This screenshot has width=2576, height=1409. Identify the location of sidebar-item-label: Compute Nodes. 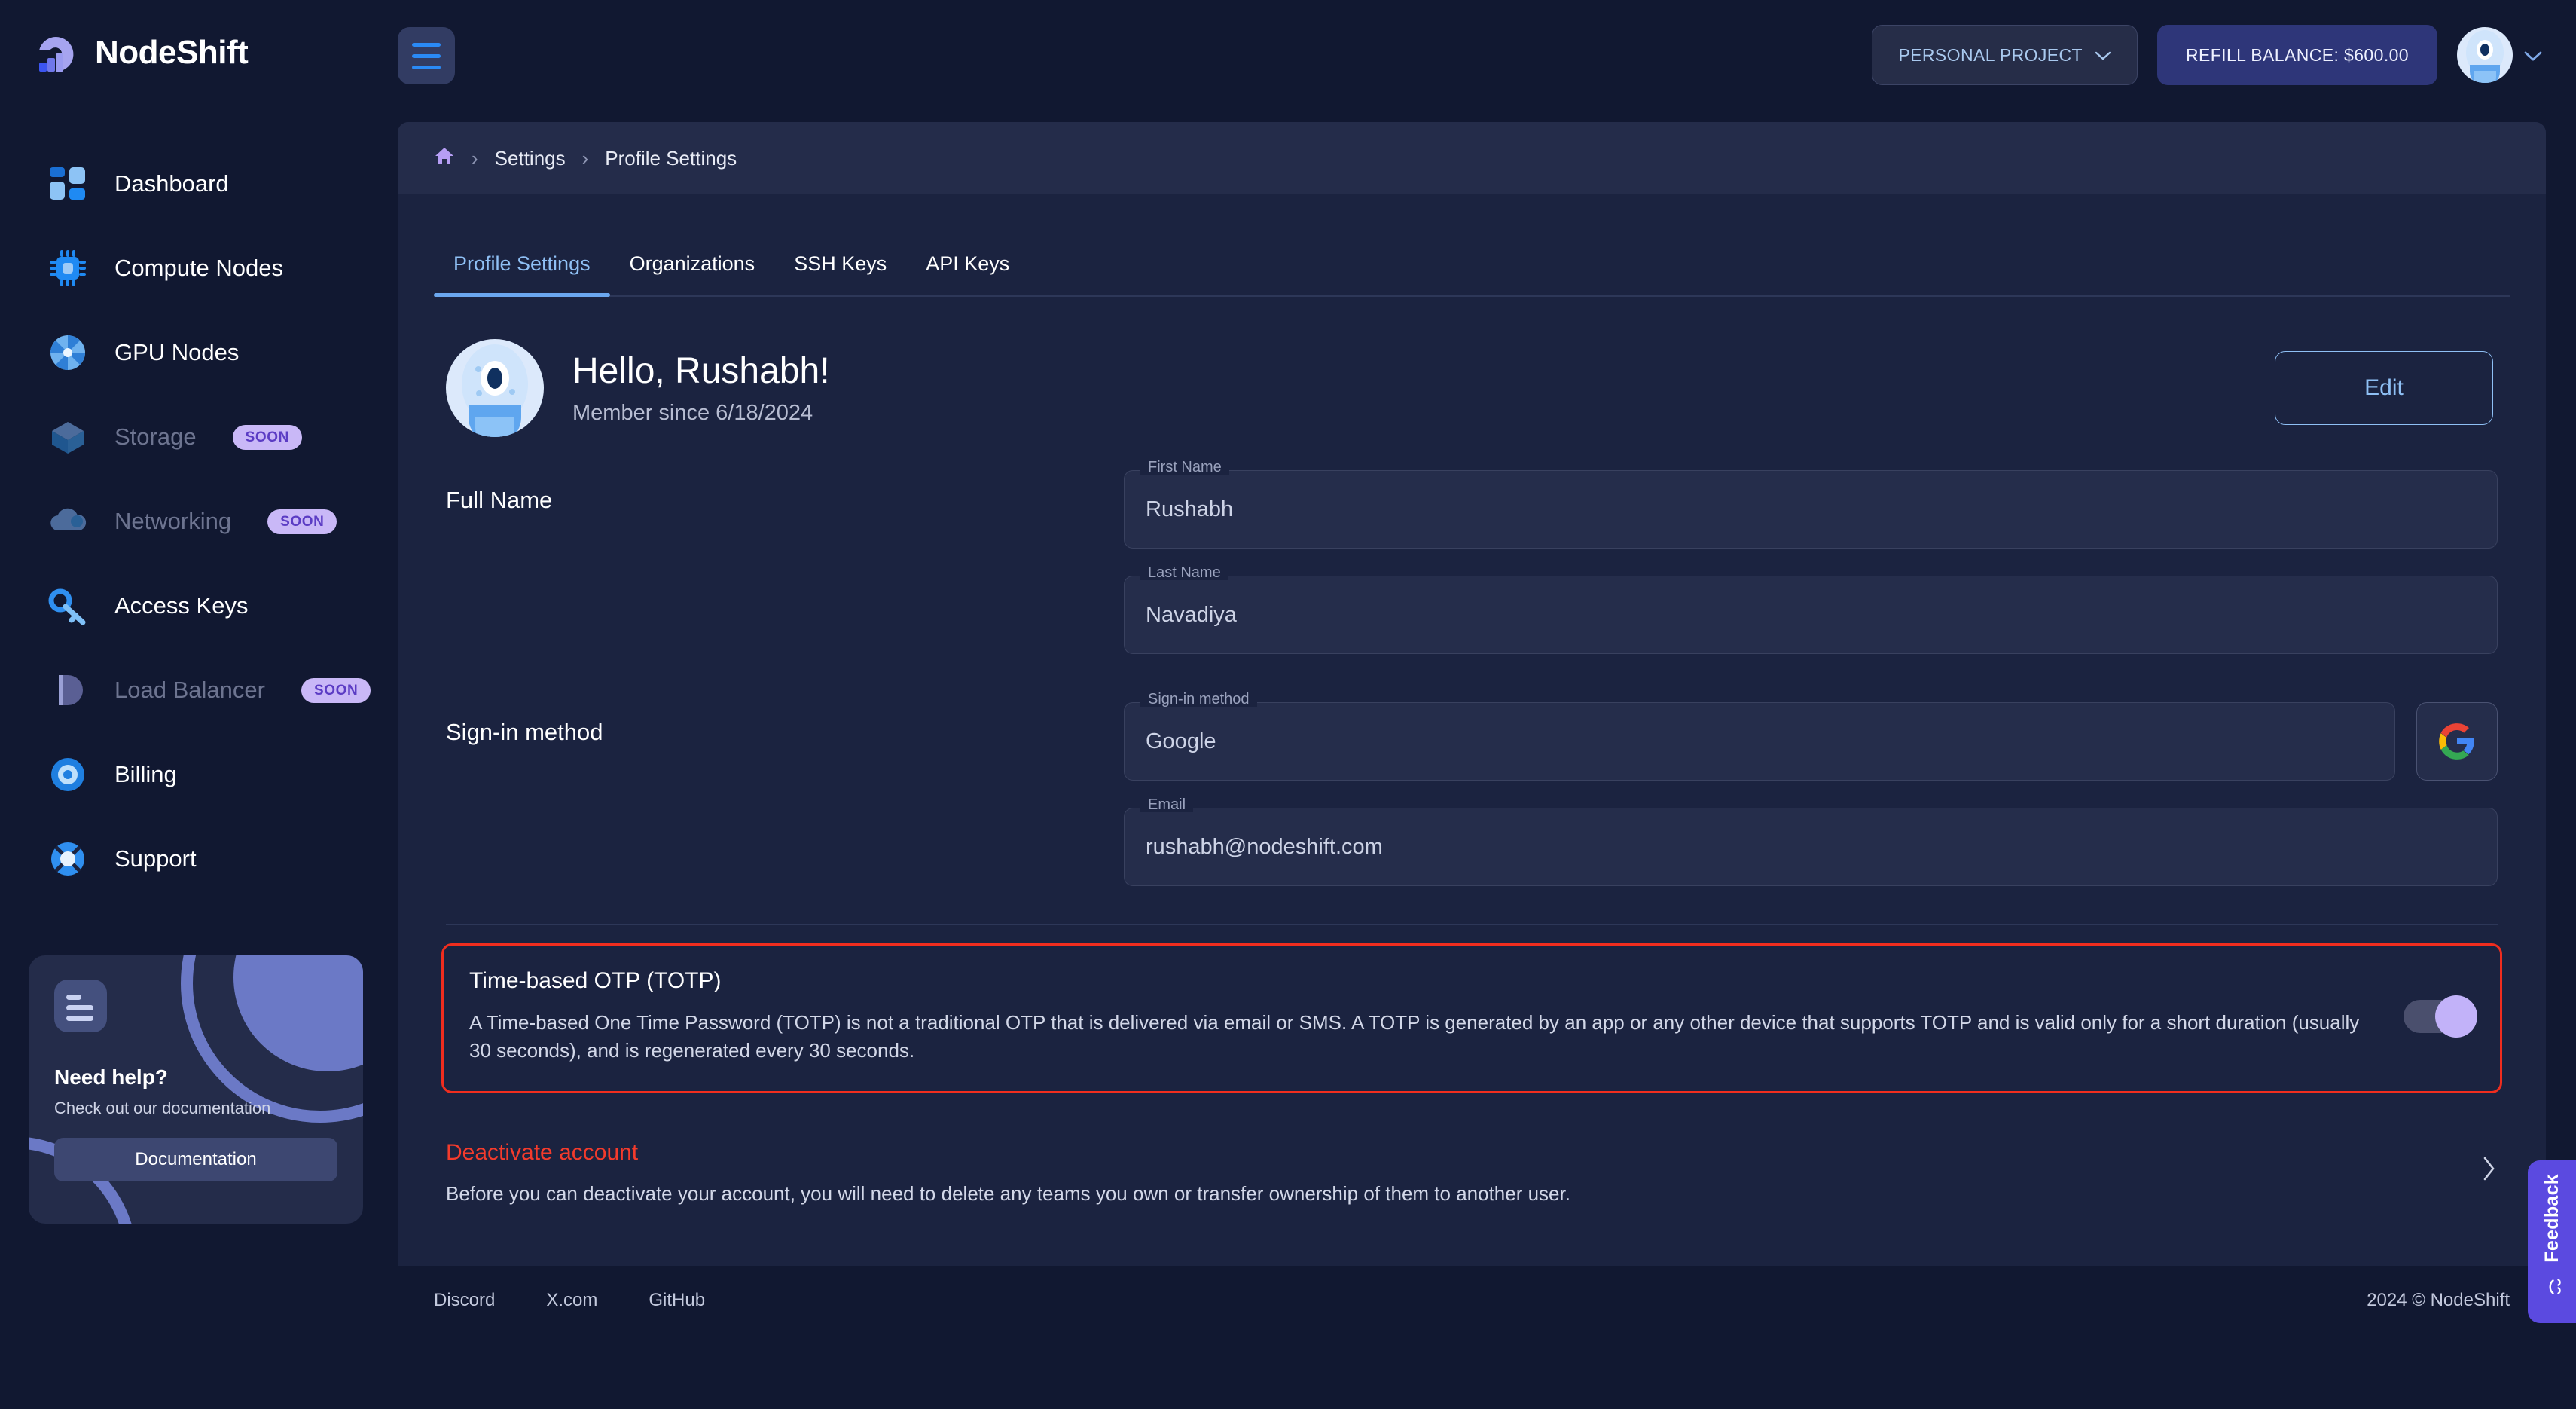
(199, 268).